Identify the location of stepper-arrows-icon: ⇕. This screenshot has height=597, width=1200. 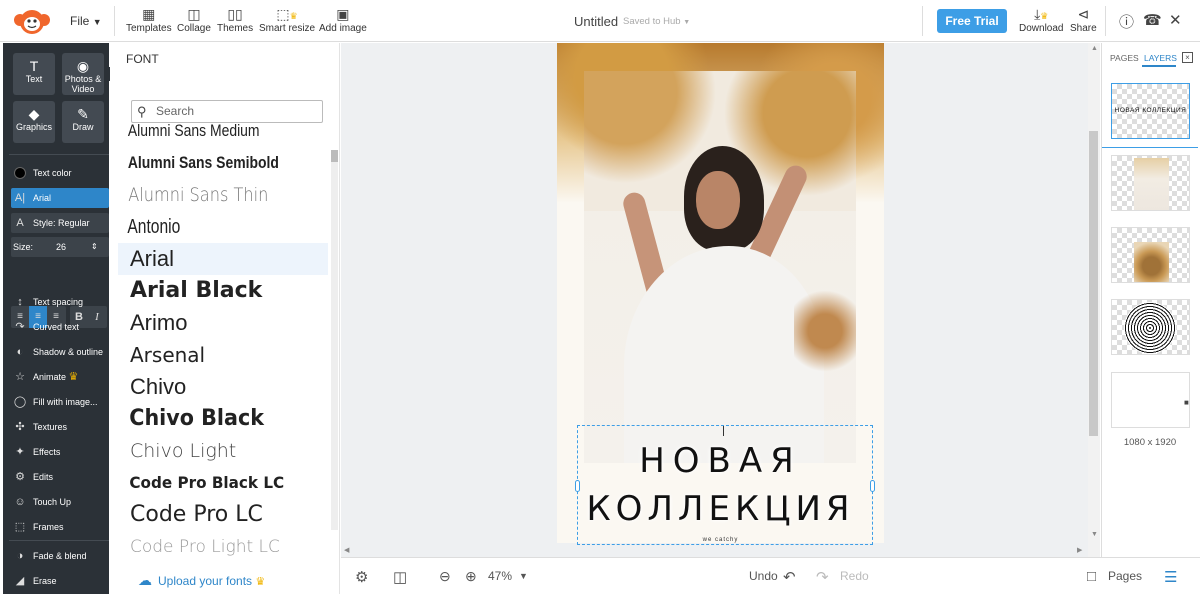
(94, 247).